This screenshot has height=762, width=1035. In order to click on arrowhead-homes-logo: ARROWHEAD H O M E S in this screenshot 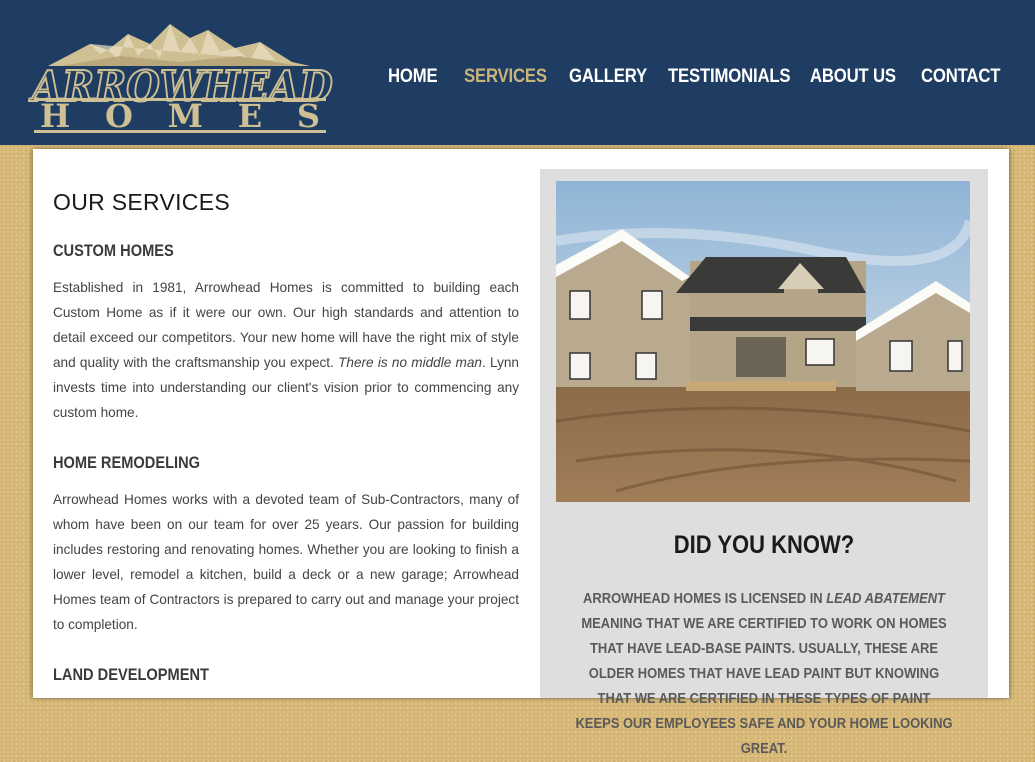, I will do `click(182, 76)`.